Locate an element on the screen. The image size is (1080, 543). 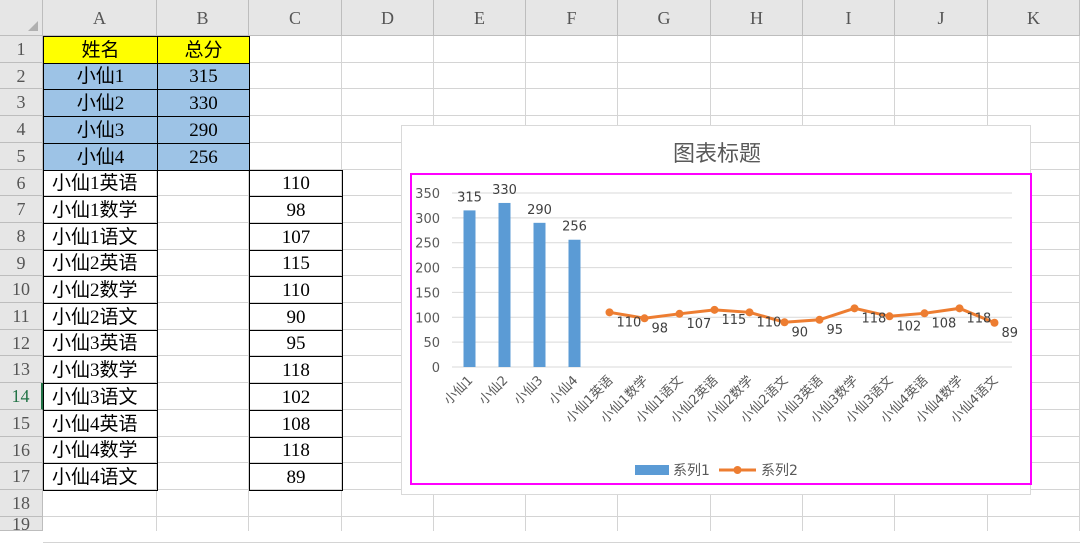
row-header-5: 5 is located at coordinates (21, 156).